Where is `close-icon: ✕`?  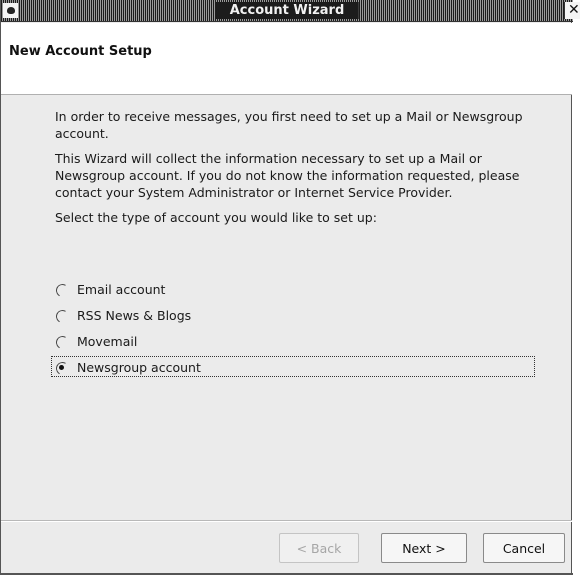 close-icon: ✕ is located at coordinates (574, 10).